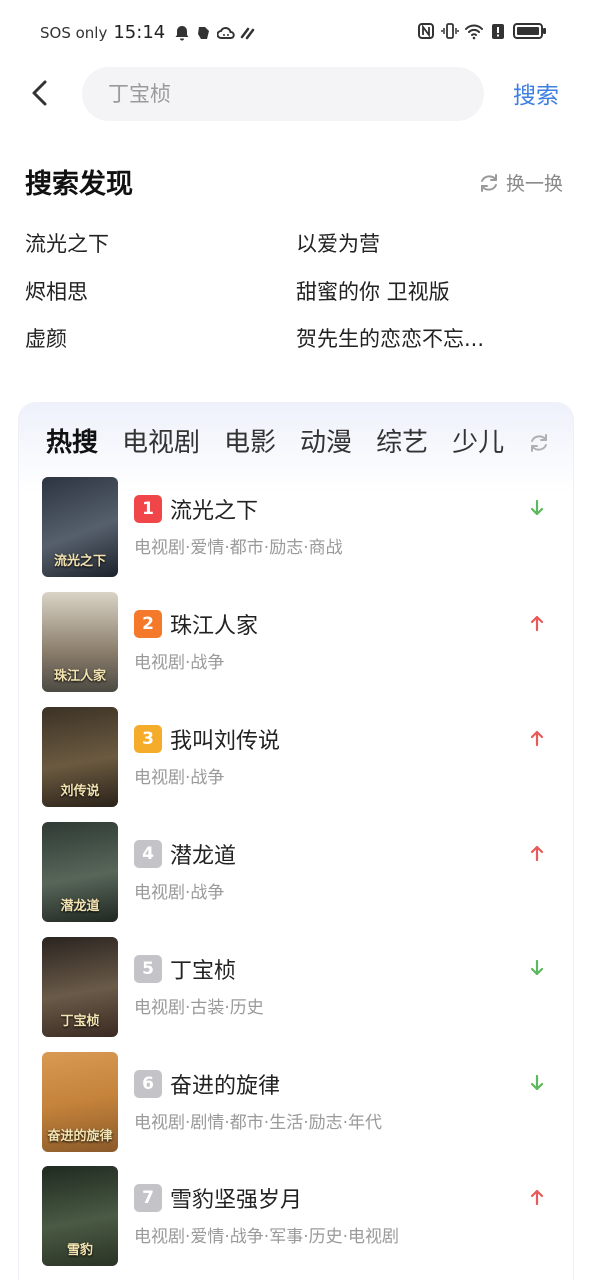  I want to click on poster-image: 丁宝桢, so click(80, 987).